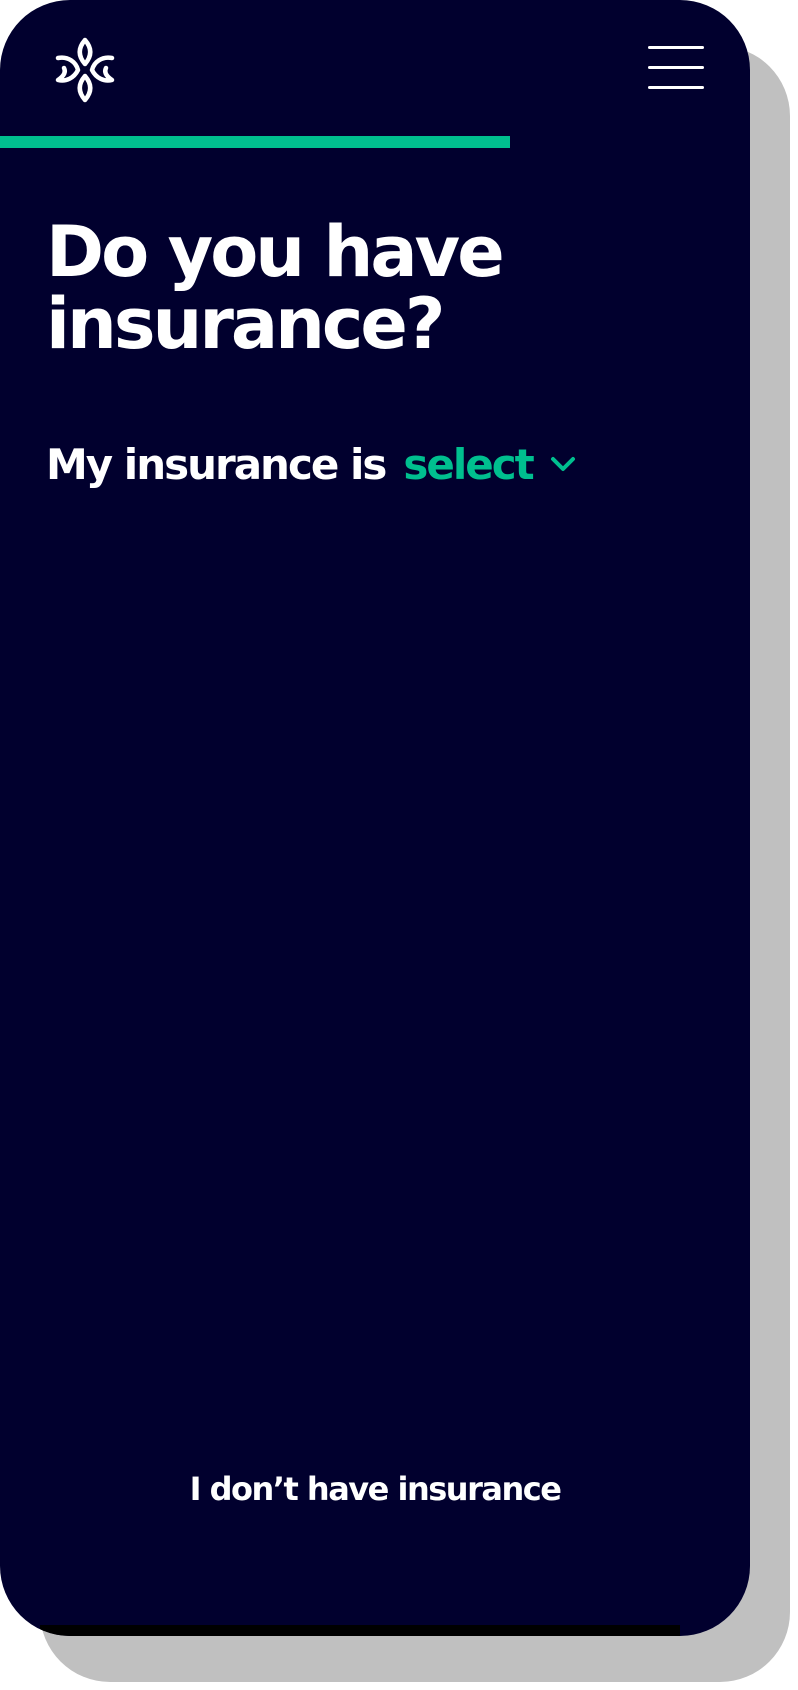 The image size is (798, 1690). Describe the element at coordinates (216, 464) in the screenshot. I see `insurance-select-prefix: My insurance is` at that location.